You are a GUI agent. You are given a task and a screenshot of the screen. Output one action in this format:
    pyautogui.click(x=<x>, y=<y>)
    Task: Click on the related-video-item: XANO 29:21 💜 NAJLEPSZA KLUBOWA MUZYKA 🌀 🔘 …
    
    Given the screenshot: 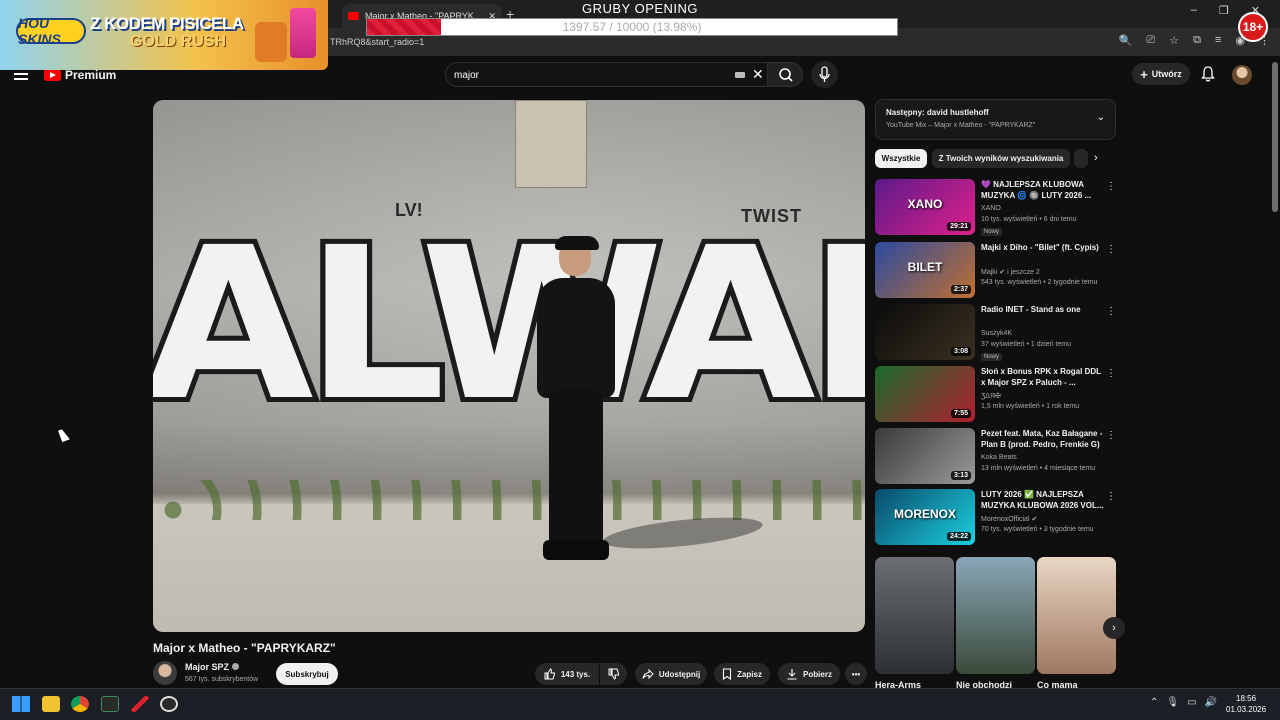 What is the action you would take?
    pyautogui.click(x=997, y=208)
    